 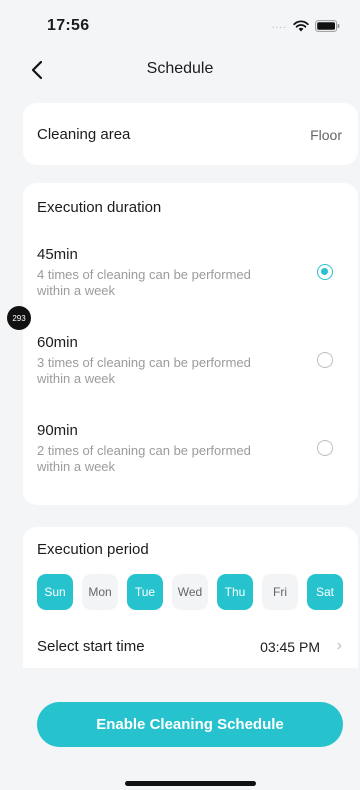 What do you see at coordinates (99, 207) in the screenshot?
I see `execution-duration-title: Execution duration` at bounding box center [99, 207].